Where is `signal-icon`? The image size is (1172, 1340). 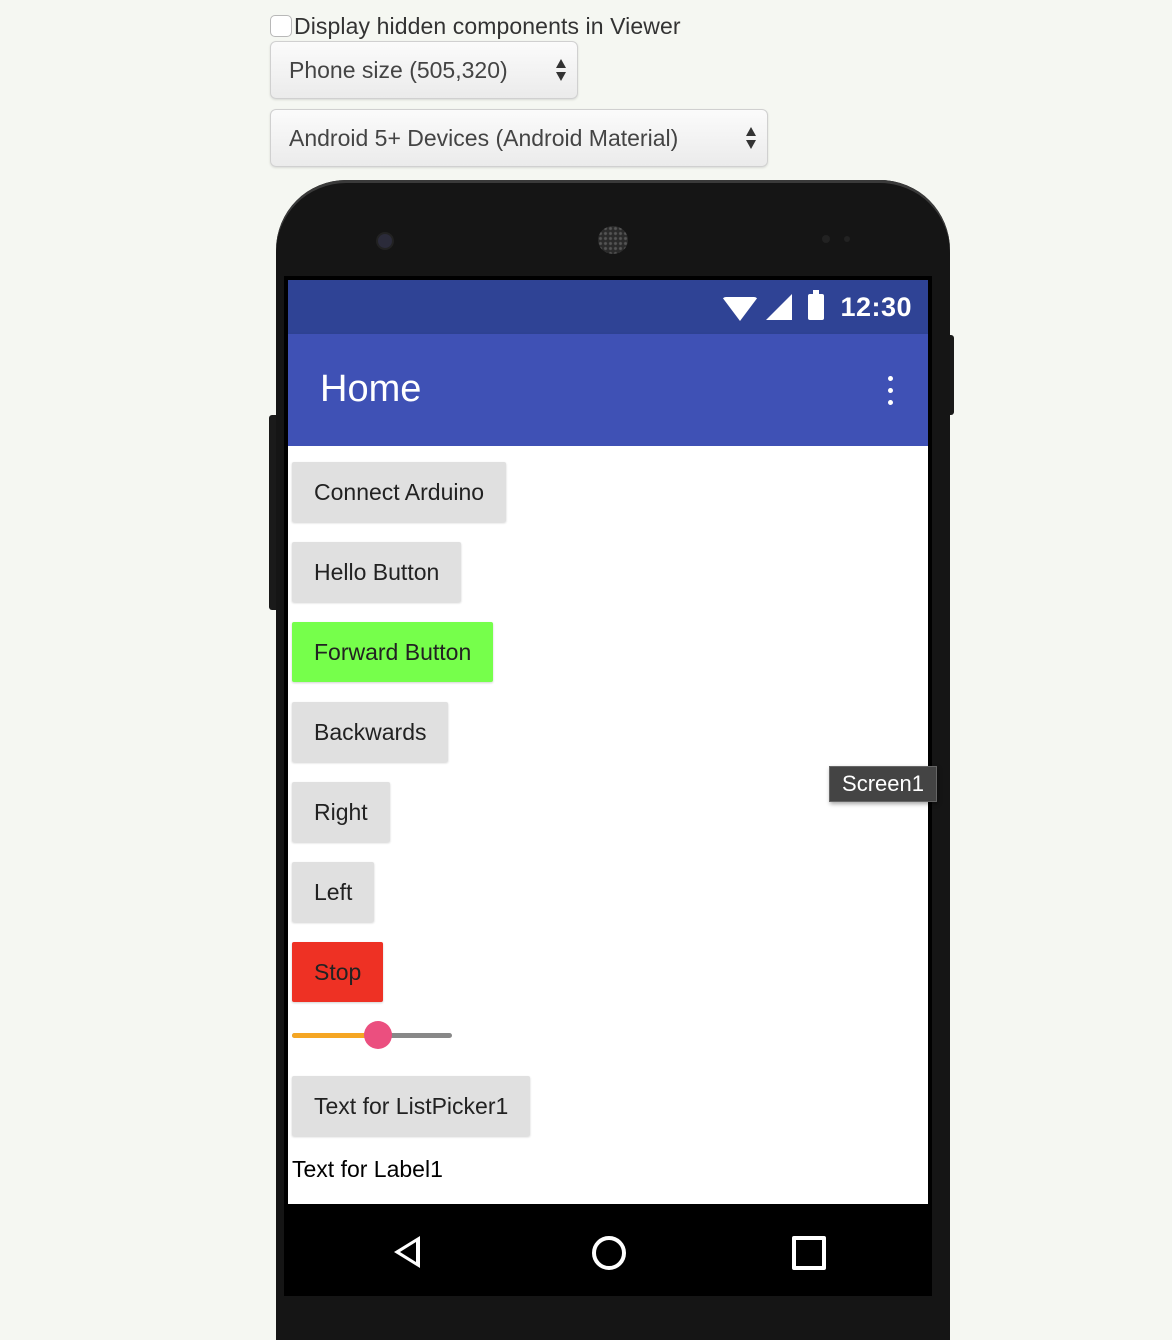 signal-icon is located at coordinates (779, 307).